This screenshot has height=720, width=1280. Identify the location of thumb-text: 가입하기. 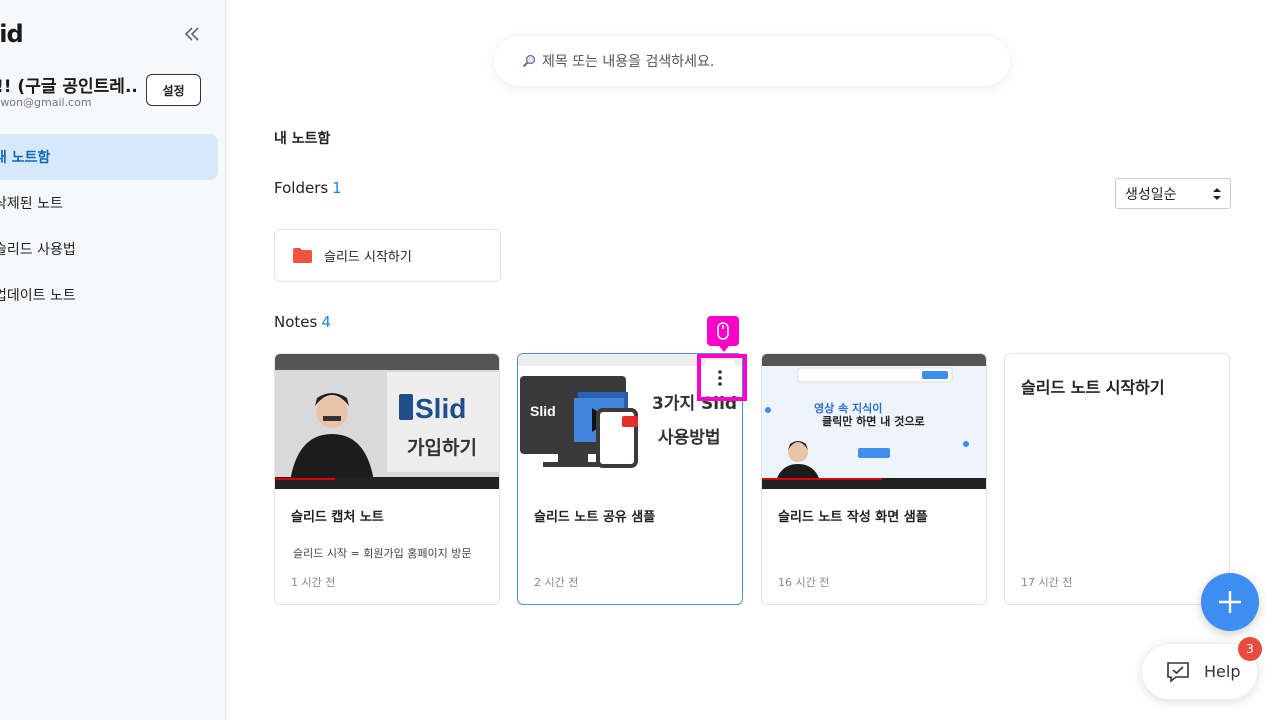
(442, 448).